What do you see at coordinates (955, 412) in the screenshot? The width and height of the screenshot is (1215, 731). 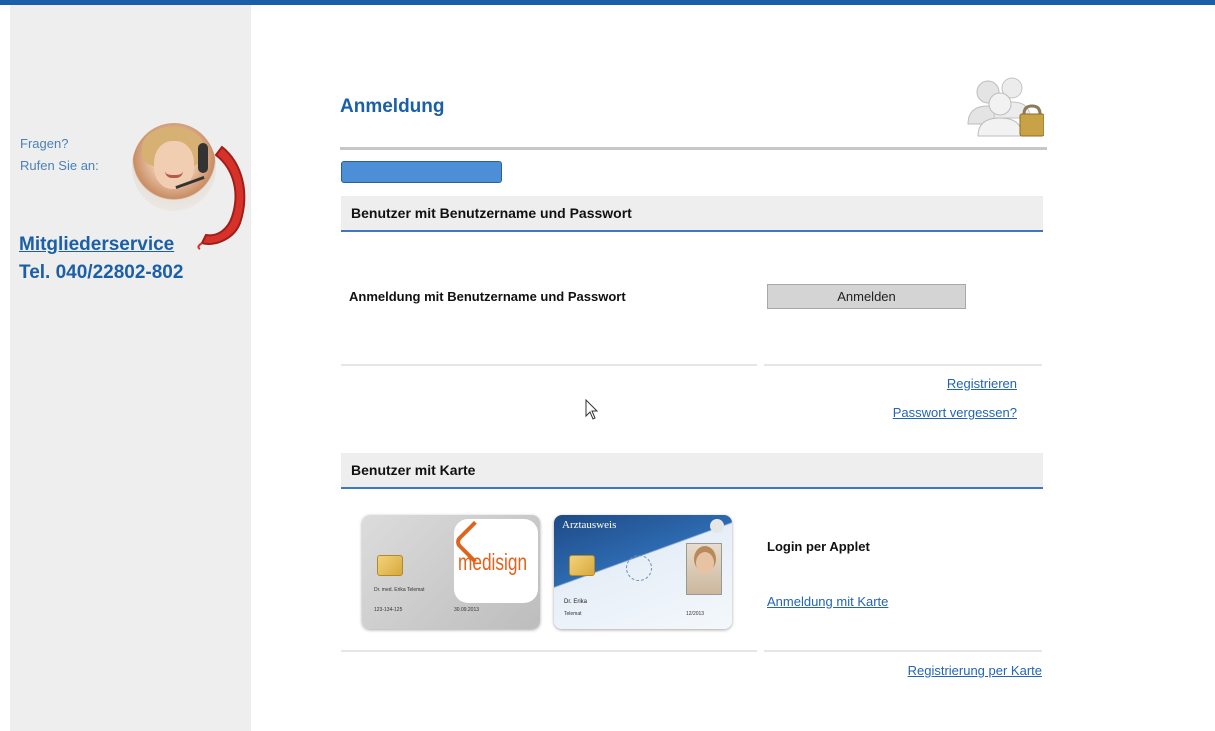 I see `forgot-password-link: Passwort vergessen?` at bounding box center [955, 412].